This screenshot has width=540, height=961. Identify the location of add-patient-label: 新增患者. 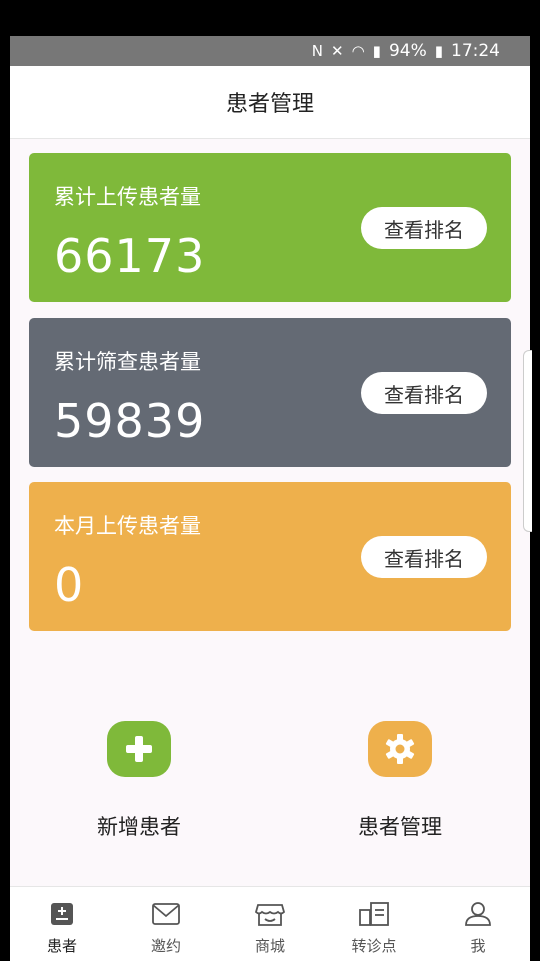
(139, 827).